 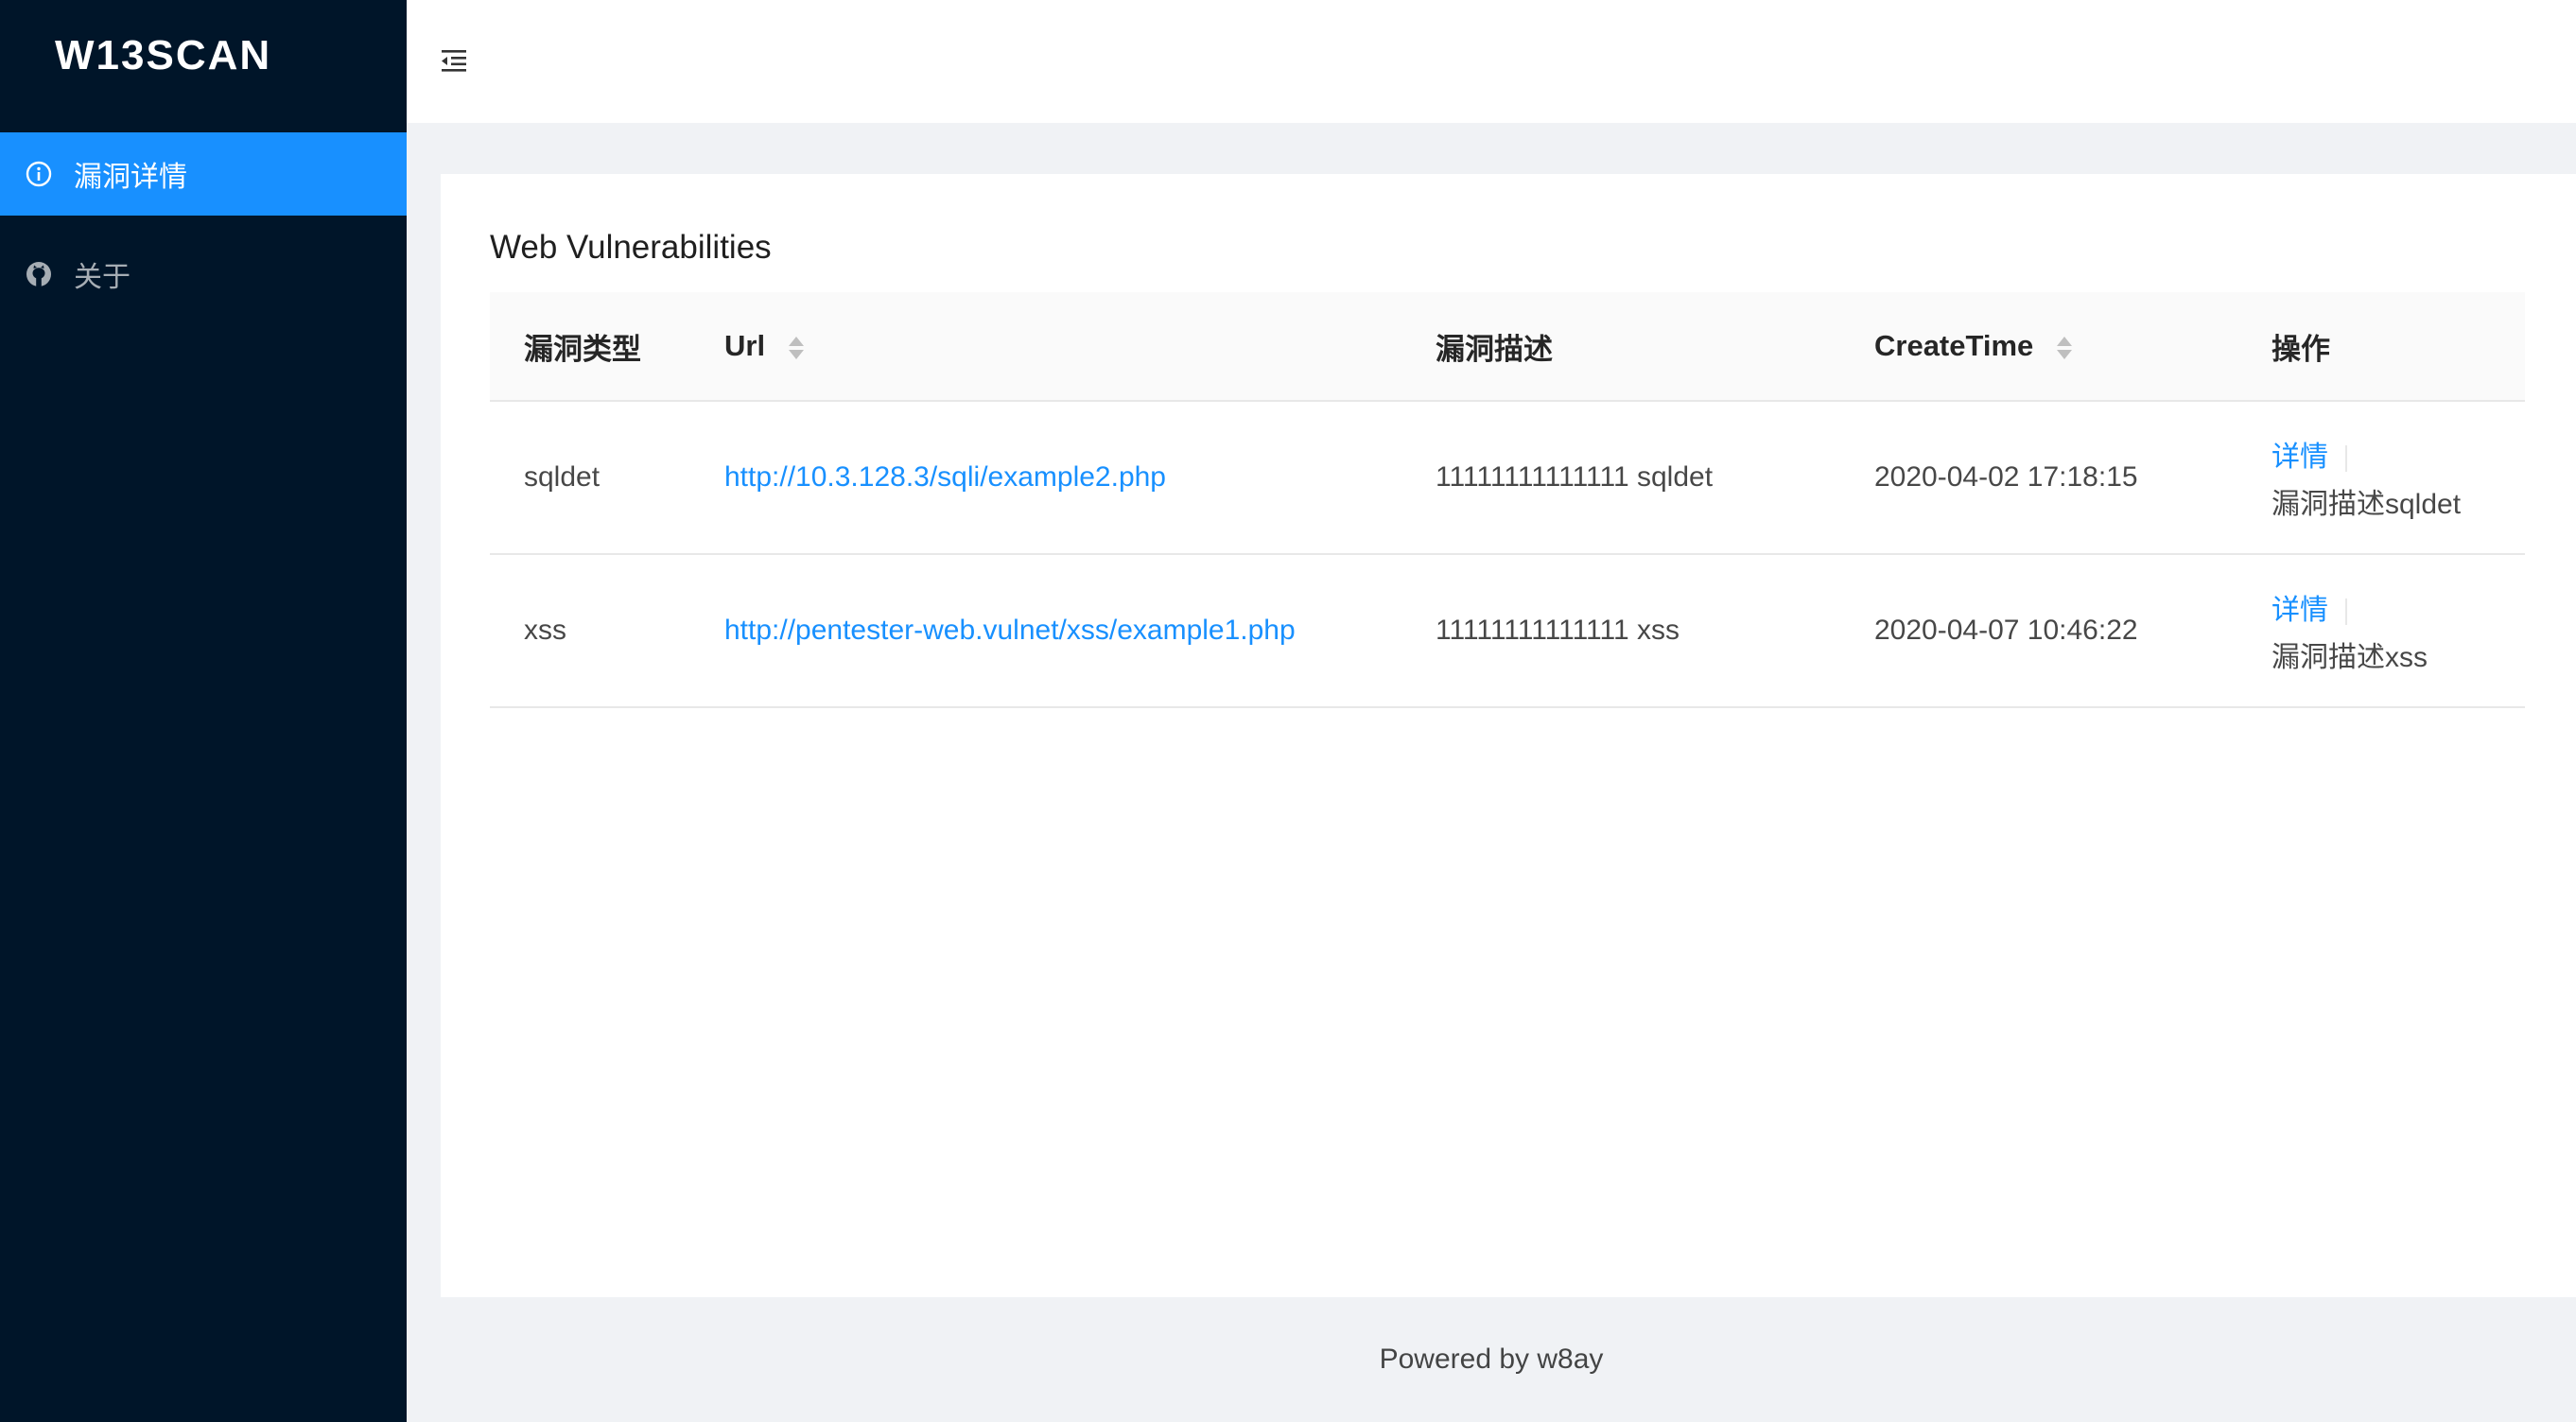 I want to click on action-description: 漏洞描述xss, so click(x=2349, y=658).